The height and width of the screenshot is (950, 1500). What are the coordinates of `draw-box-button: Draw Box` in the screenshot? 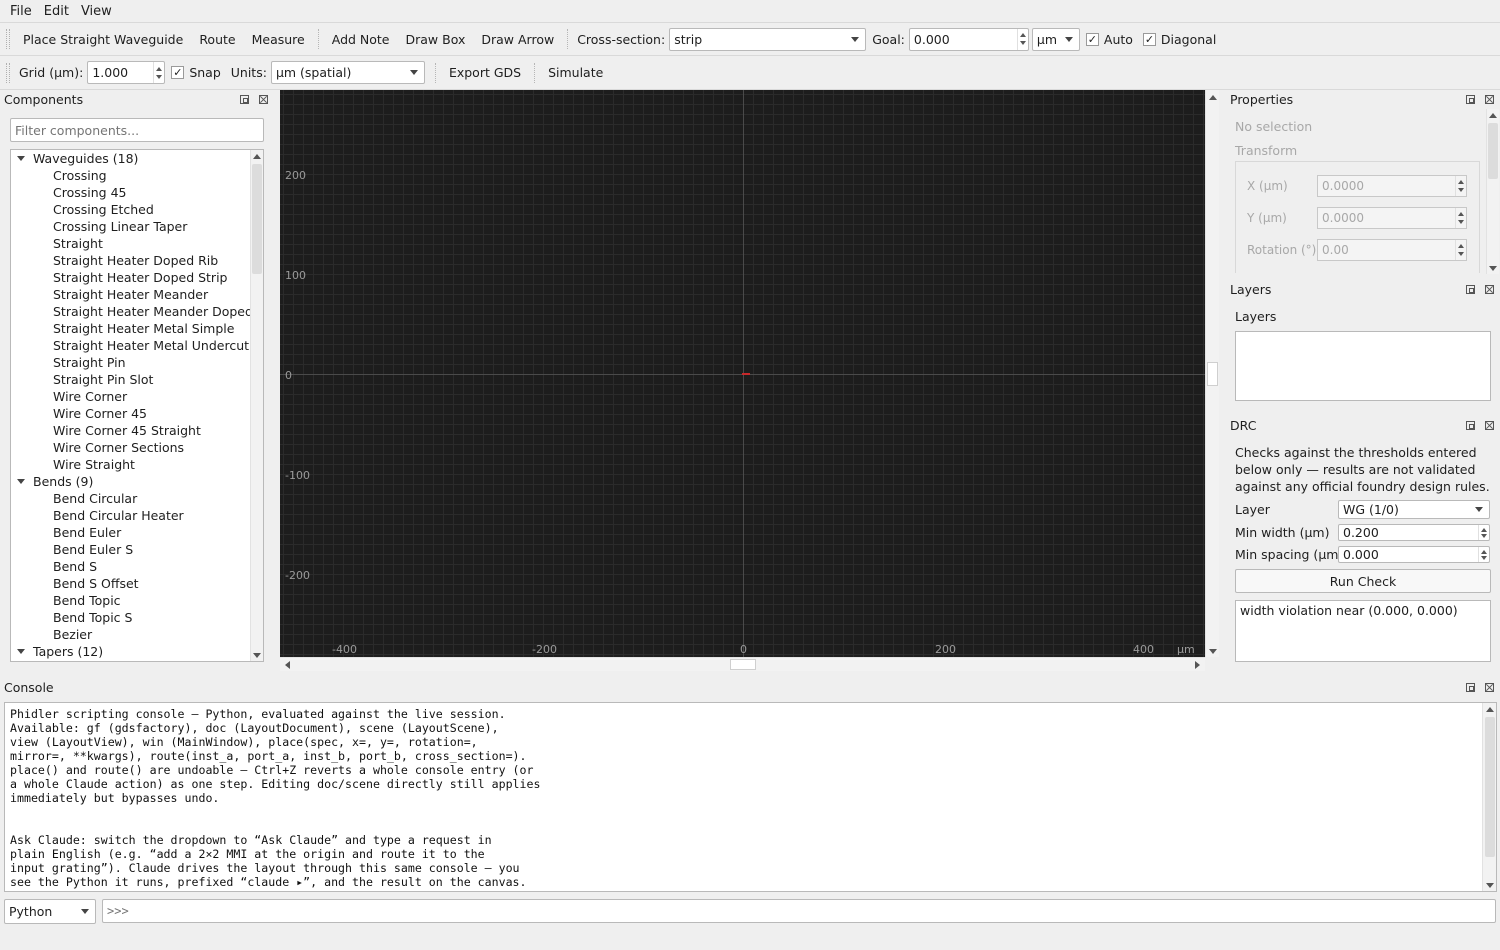 It's located at (436, 39).